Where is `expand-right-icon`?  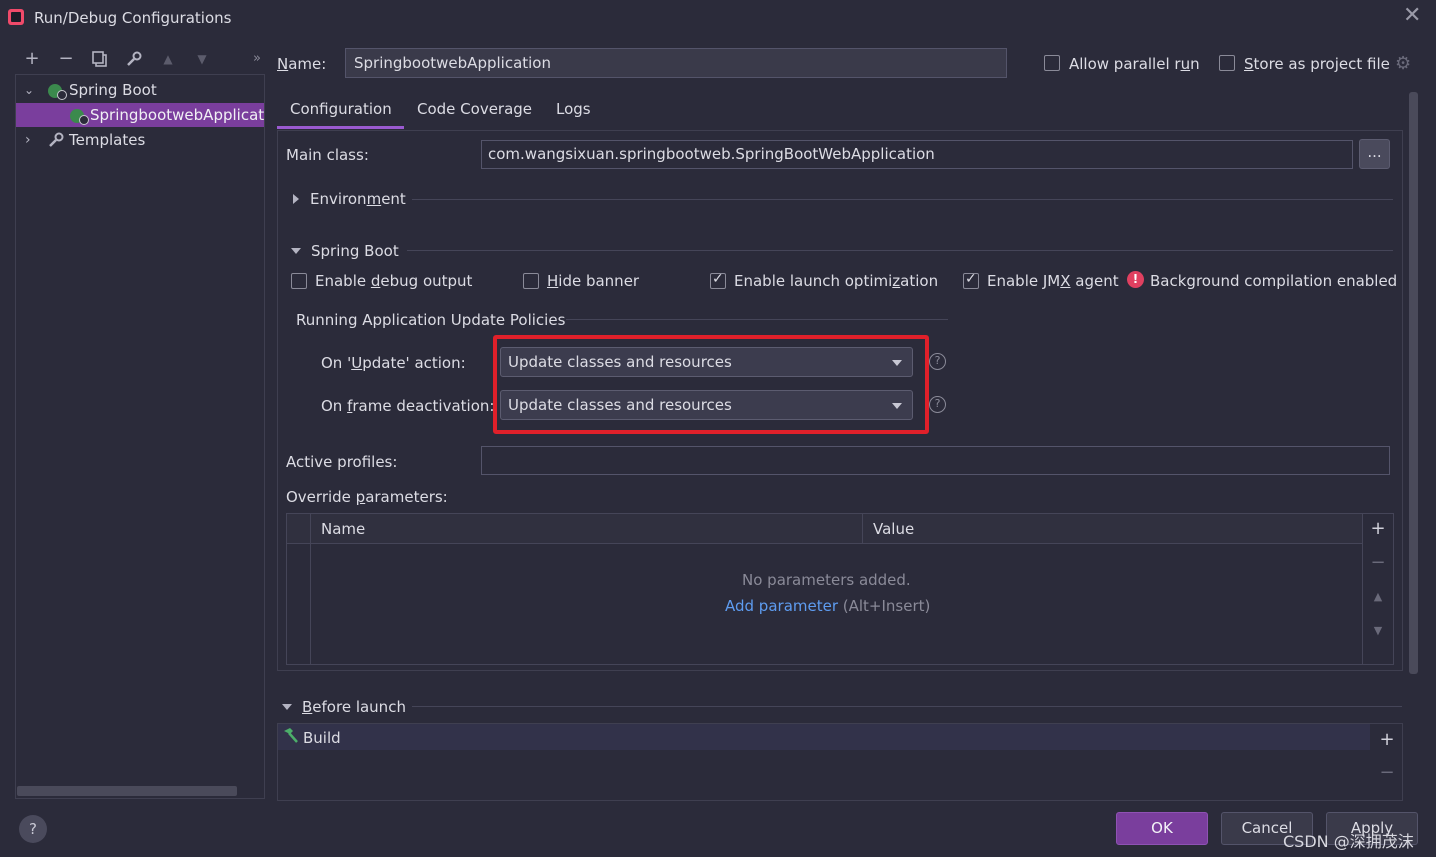 expand-right-icon is located at coordinates (296, 199).